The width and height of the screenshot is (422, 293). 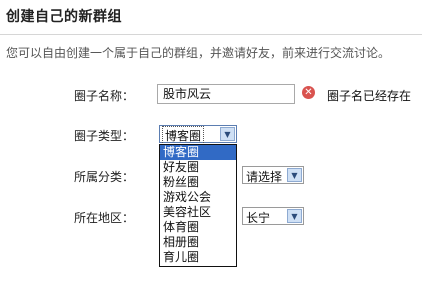 I want to click on category-select: 请选择 ▼, so click(x=273, y=175).